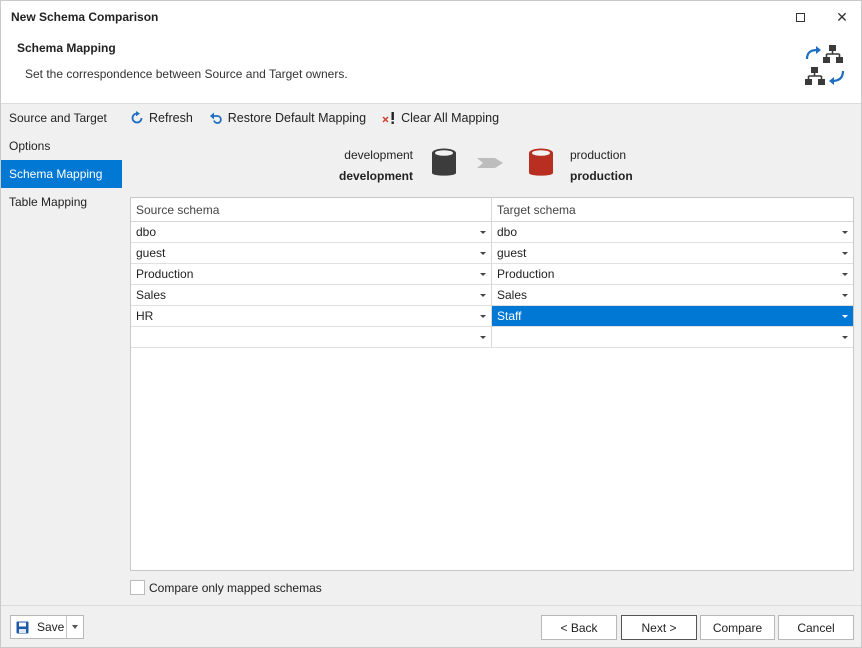  Describe the element at coordinates (311, 316) in the screenshot. I see `source-schema-dropdown: HR` at that location.